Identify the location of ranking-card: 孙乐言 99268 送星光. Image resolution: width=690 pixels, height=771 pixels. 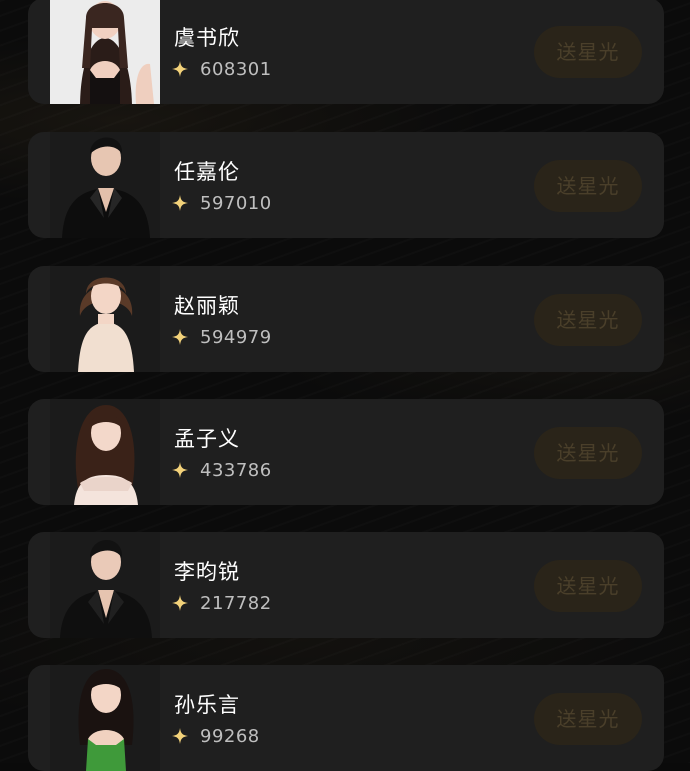
(346, 718).